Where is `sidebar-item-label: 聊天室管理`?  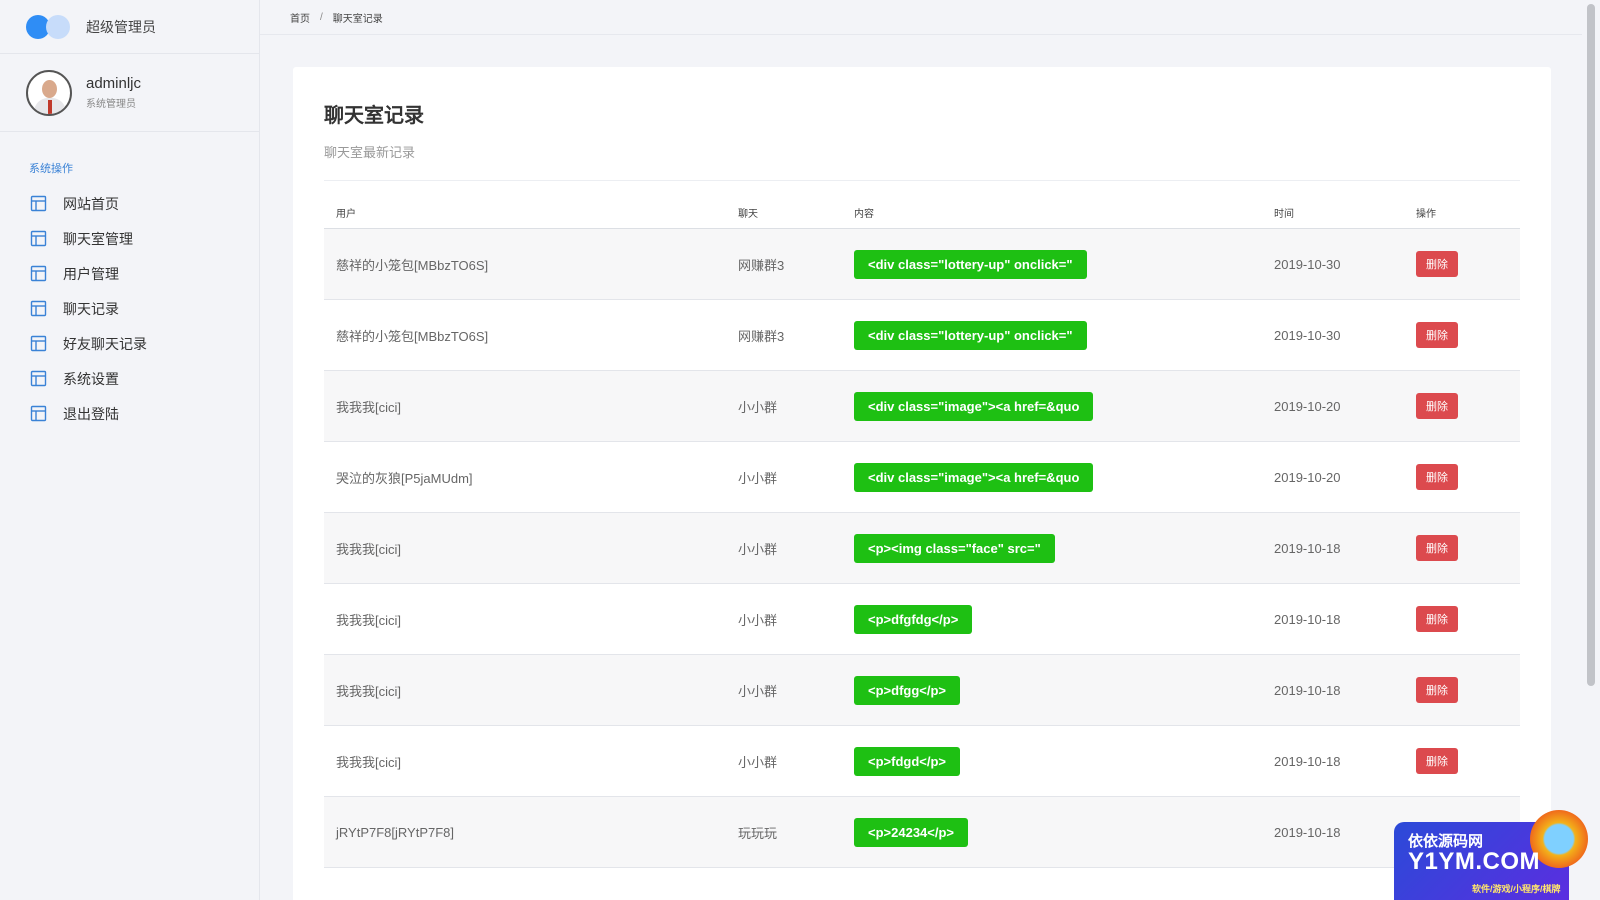 sidebar-item-label: 聊天室管理 is located at coordinates (98, 238).